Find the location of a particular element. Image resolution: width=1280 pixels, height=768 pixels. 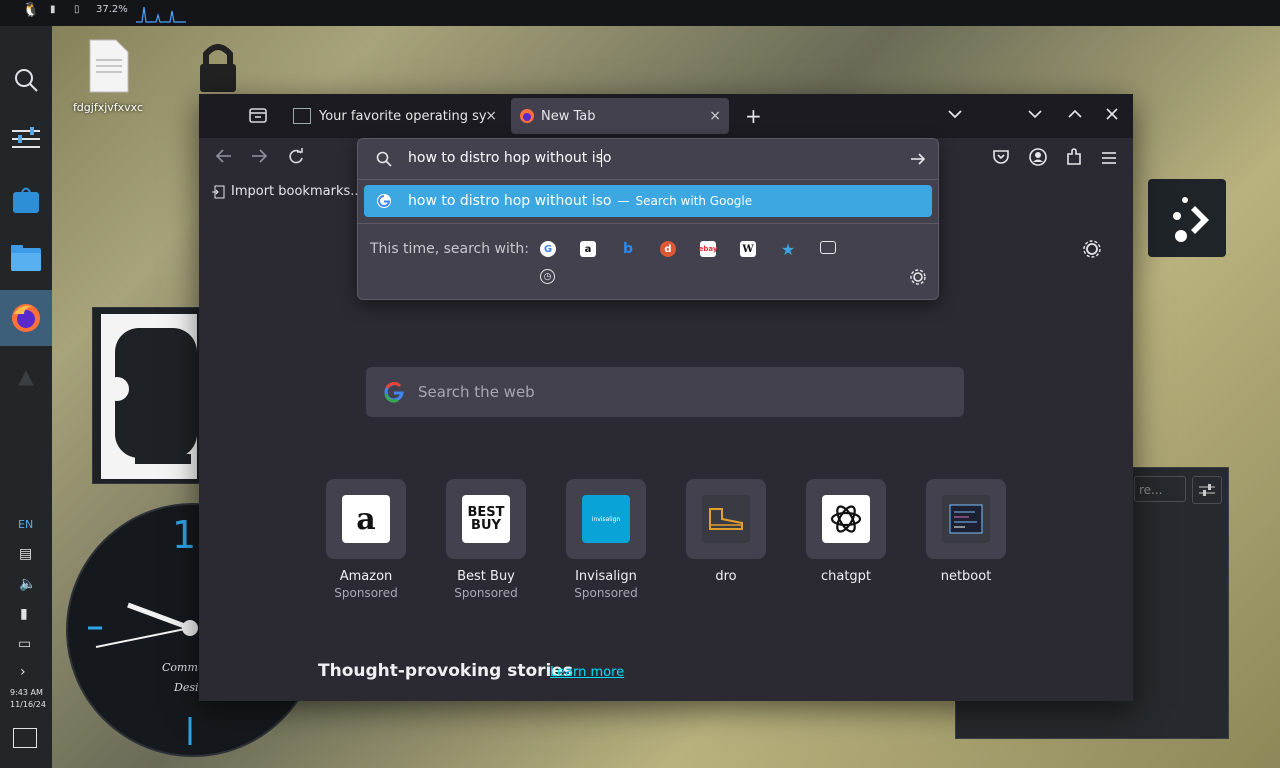

wikipedia-engine-icon: W is located at coordinates (748, 249).